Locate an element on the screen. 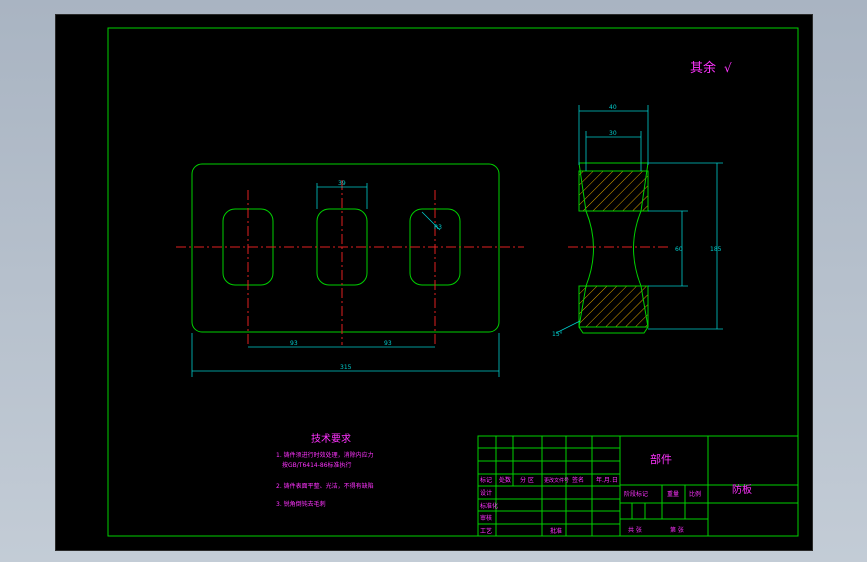 Image resolution: width=867 pixels, height=562 pixels. tech-title: 技术要求 is located at coordinates (331, 438).